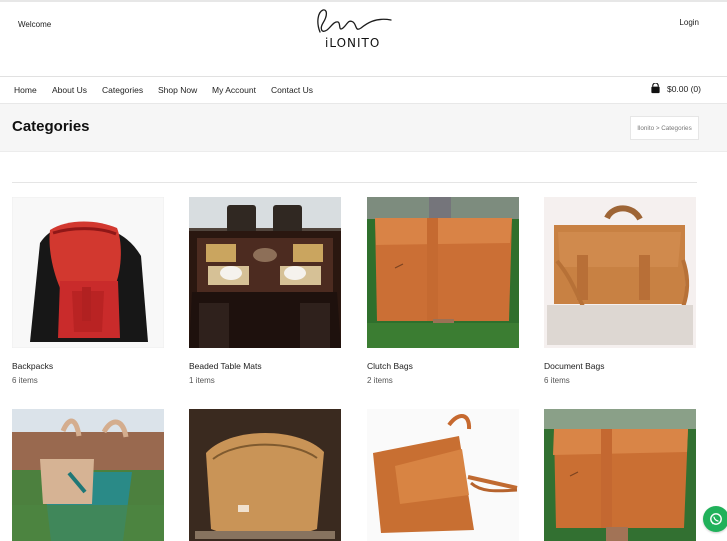  I want to click on nav-categories: Categories, so click(122, 90).